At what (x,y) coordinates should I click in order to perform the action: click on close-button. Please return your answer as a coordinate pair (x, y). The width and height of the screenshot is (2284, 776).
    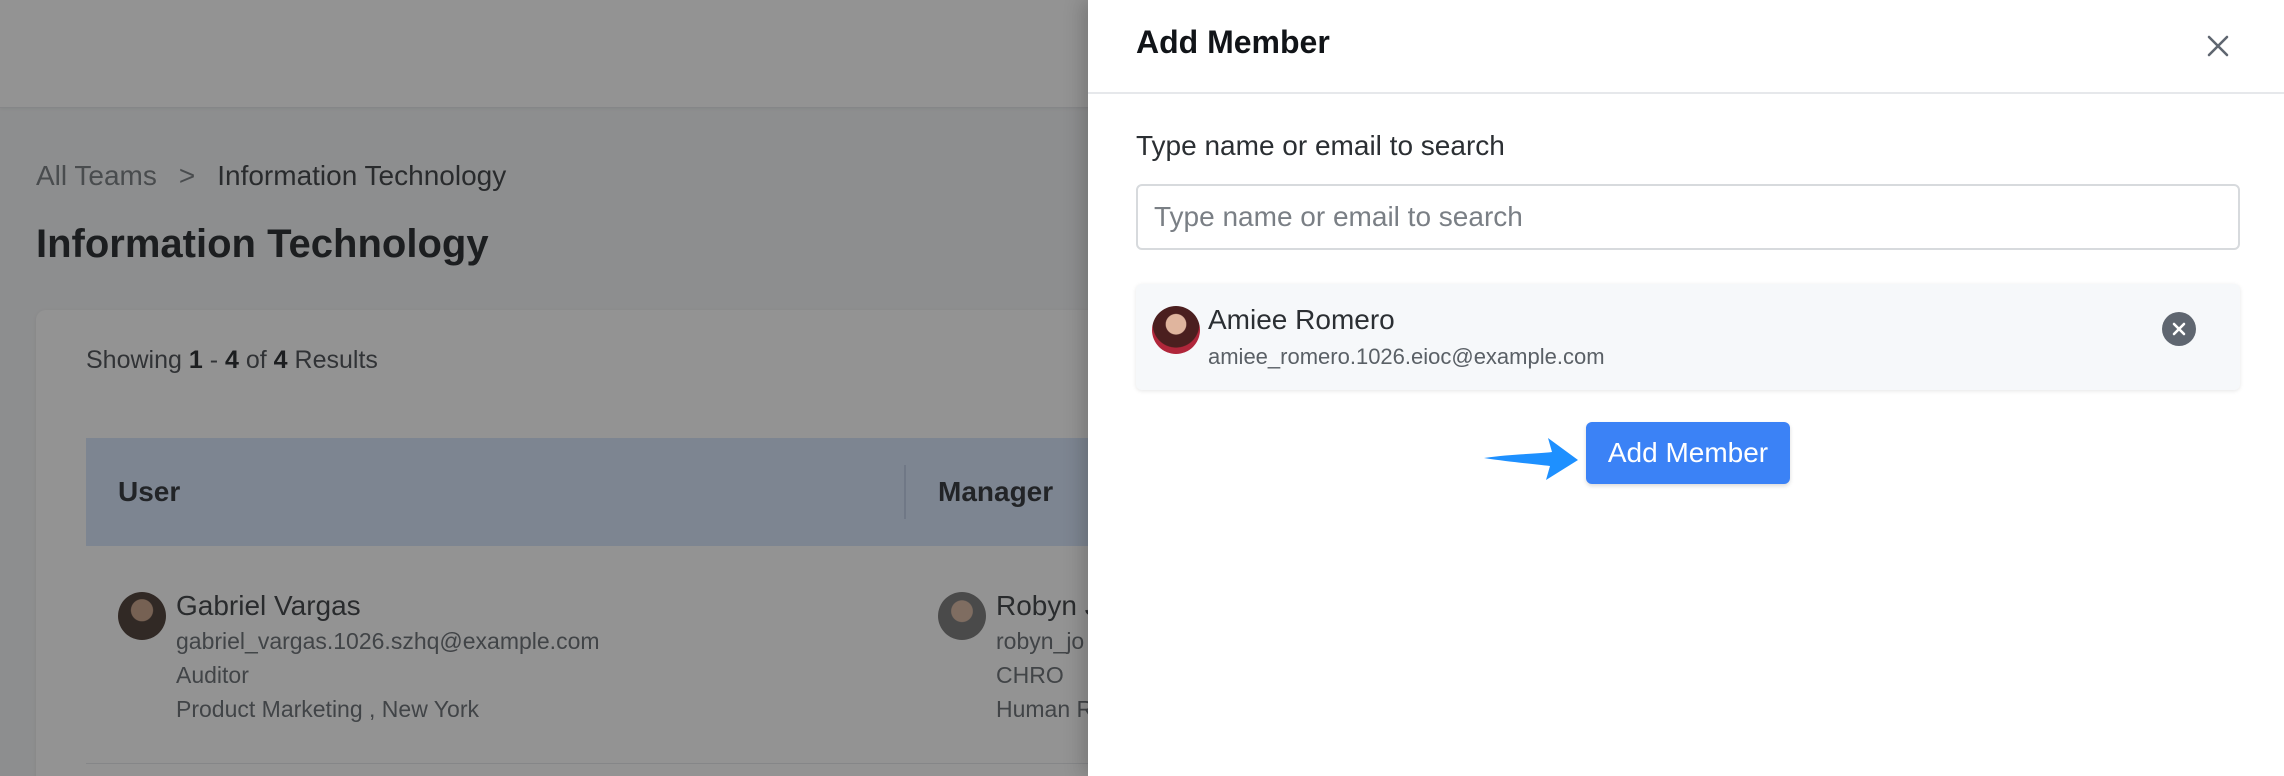
    Looking at the image, I should click on (2218, 46).